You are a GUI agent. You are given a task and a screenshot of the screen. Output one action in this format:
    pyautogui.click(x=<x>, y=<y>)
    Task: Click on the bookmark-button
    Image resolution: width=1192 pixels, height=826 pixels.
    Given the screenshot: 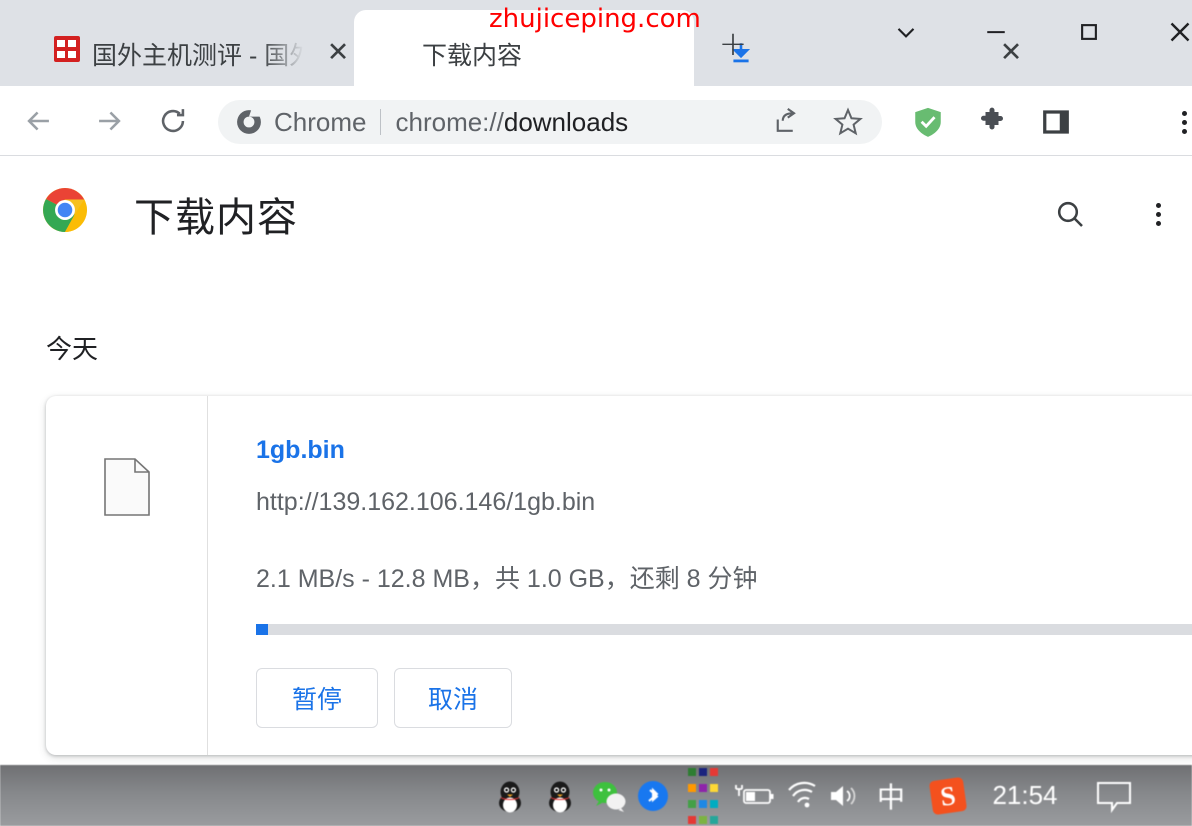 What is the action you would take?
    pyautogui.click(x=848, y=122)
    